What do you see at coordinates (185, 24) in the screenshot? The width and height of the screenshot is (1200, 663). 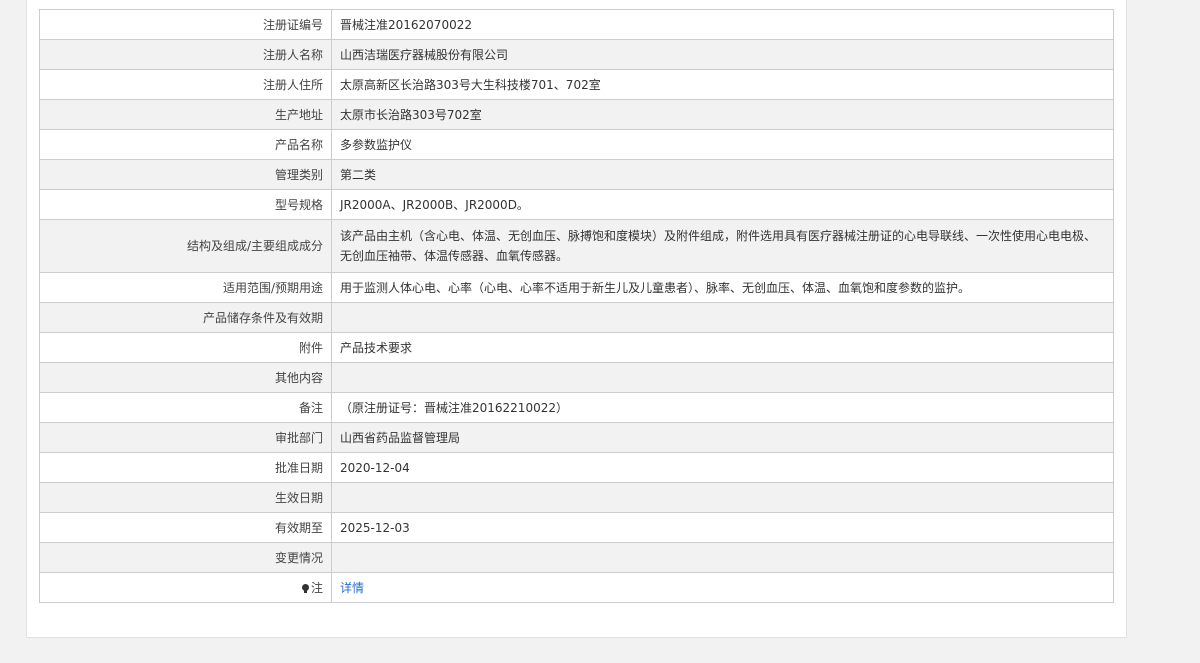 I see `row-label: 注册证编号` at bounding box center [185, 24].